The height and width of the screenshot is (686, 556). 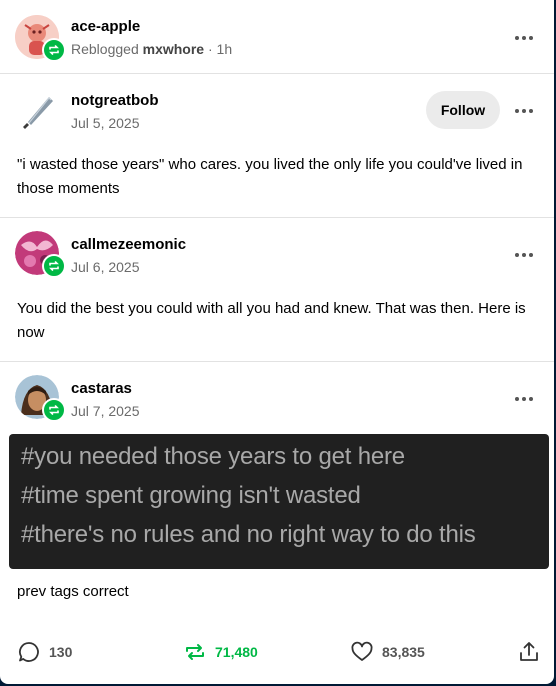 What do you see at coordinates (115, 100) in the screenshot?
I see `post-username: notgreatbob` at bounding box center [115, 100].